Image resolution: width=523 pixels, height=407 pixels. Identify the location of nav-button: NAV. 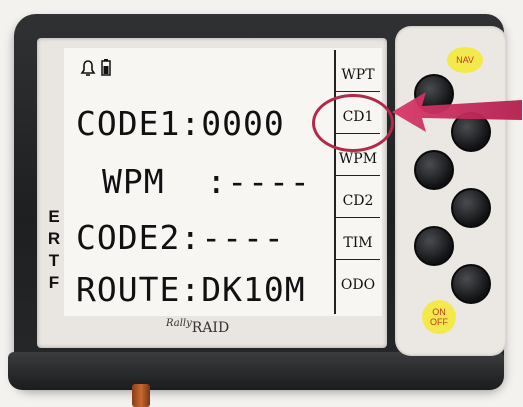
(465, 60).